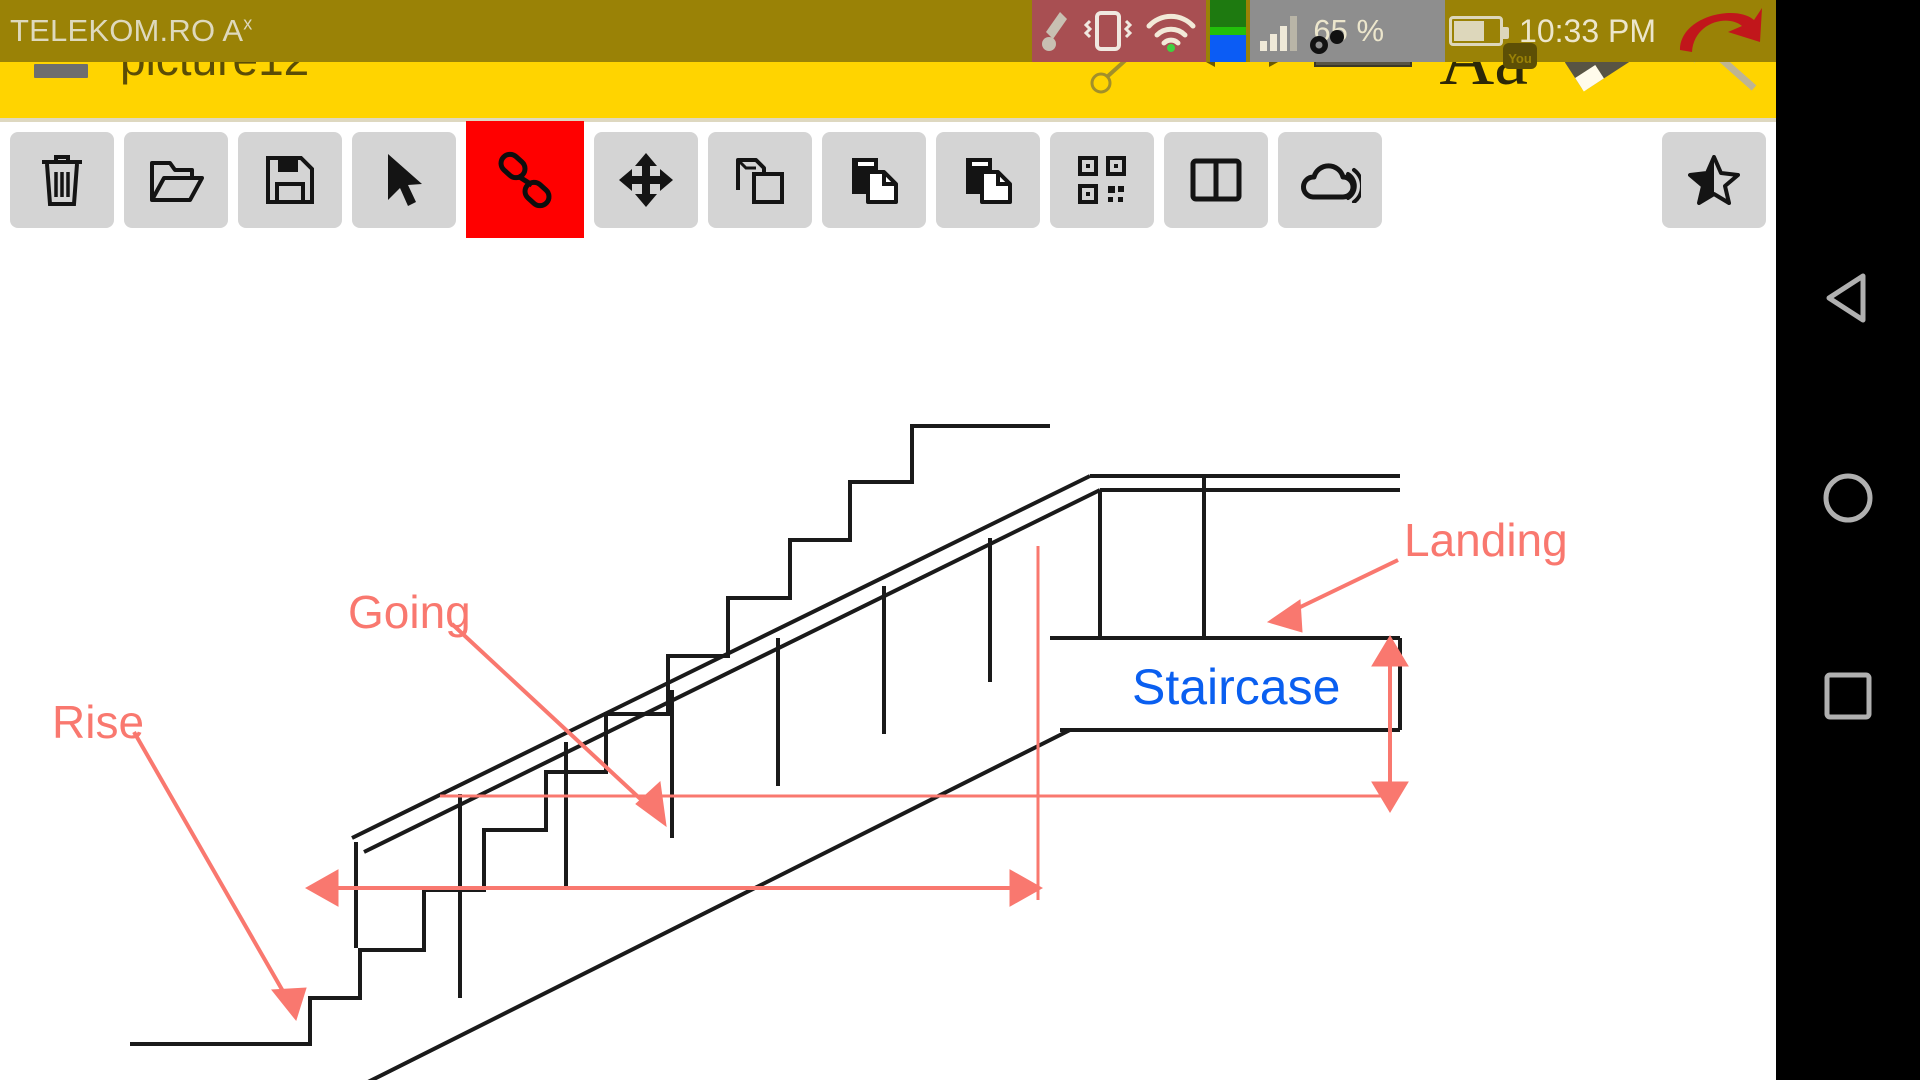  What do you see at coordinates (1108, 31) in the screenshot?
I see `vibrate-icon` at bounding box center [1108, 31].